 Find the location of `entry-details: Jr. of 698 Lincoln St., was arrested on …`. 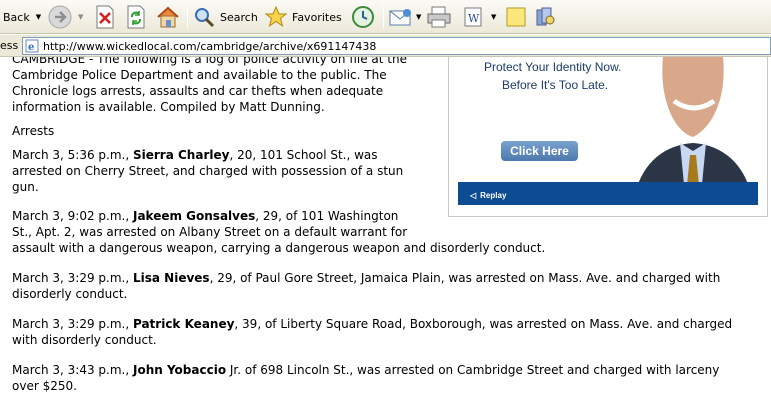

entry-details: Jr. of 698 Lincoln St., was arrested on … is located at coordinates (473, 370).